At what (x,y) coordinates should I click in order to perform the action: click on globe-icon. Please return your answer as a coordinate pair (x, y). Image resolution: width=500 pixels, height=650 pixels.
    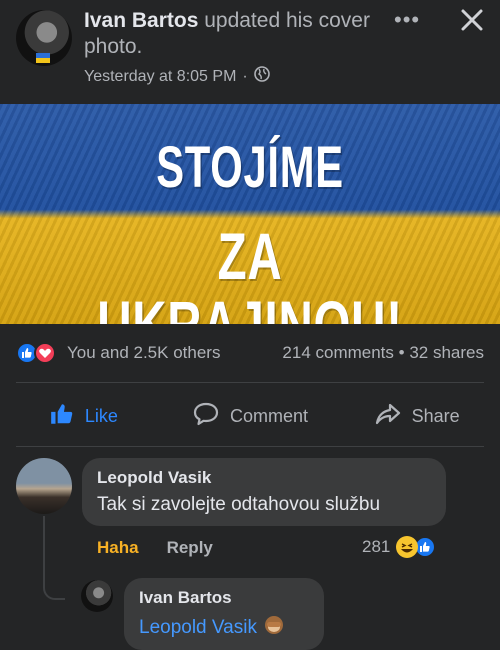
    Looking at the image, I should click on (261, 76).